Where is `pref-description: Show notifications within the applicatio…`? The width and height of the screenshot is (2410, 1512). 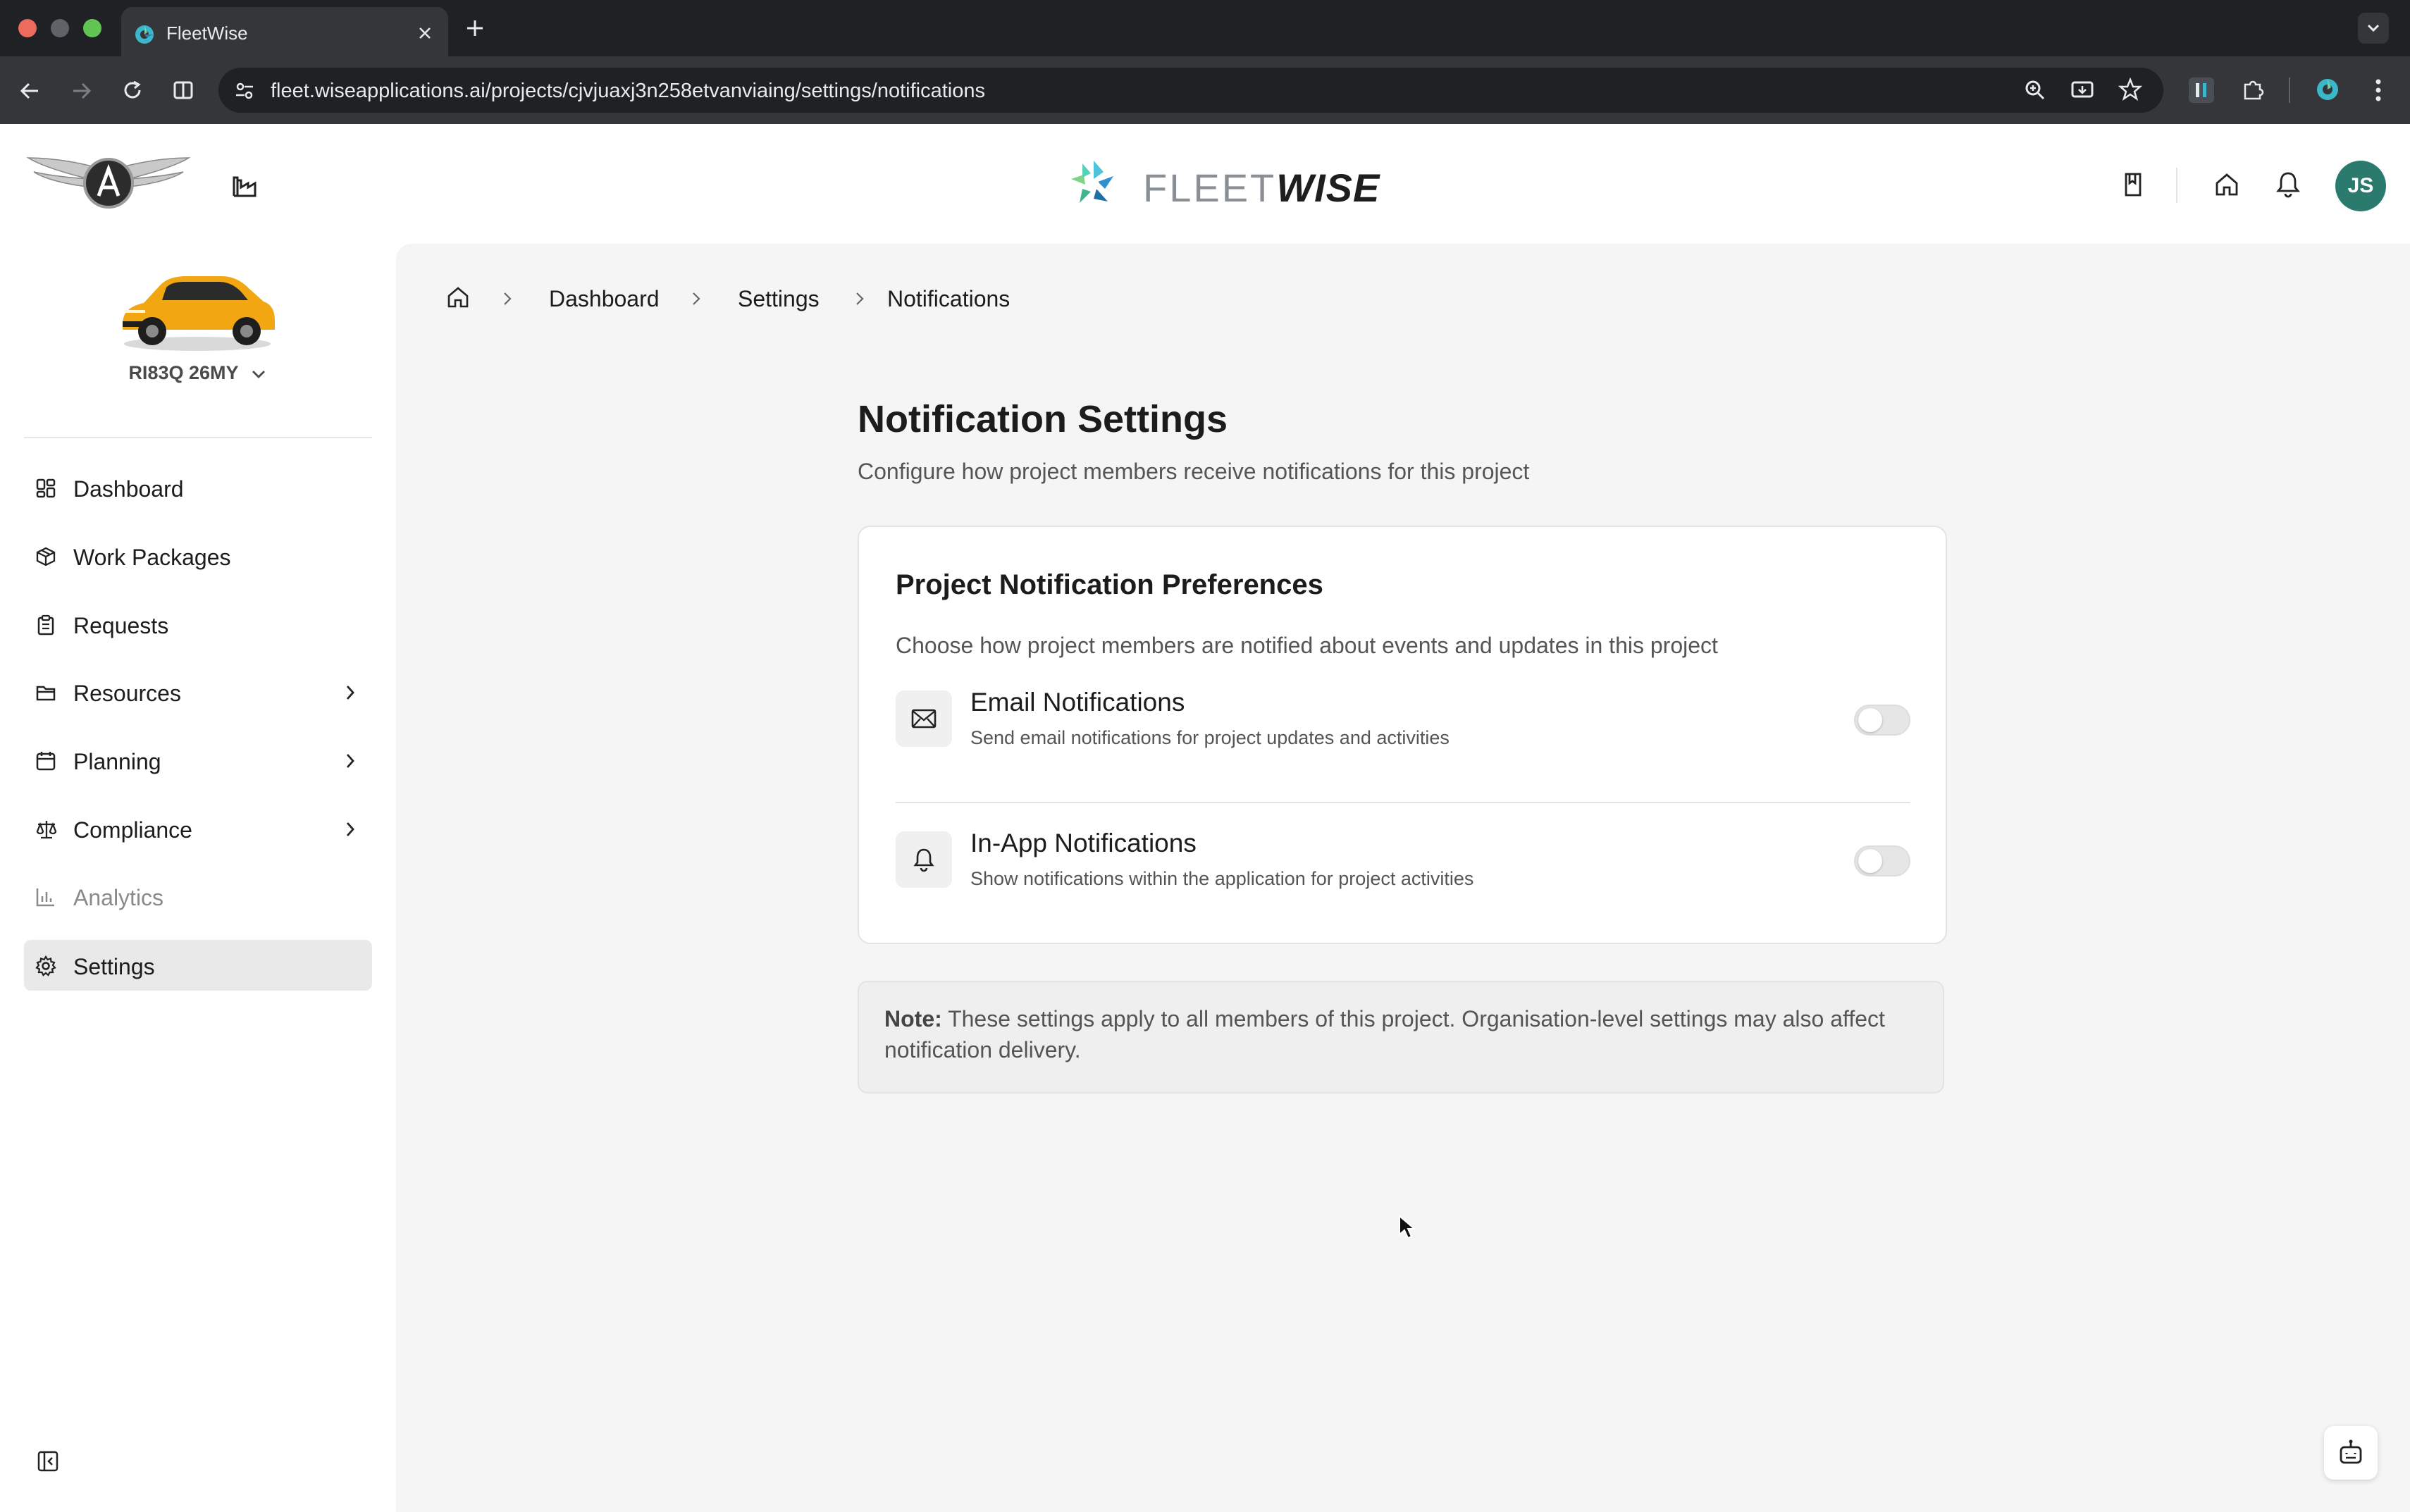 pref-description: Show notifications within the applicatio… is located at coordinates (1222, 878).